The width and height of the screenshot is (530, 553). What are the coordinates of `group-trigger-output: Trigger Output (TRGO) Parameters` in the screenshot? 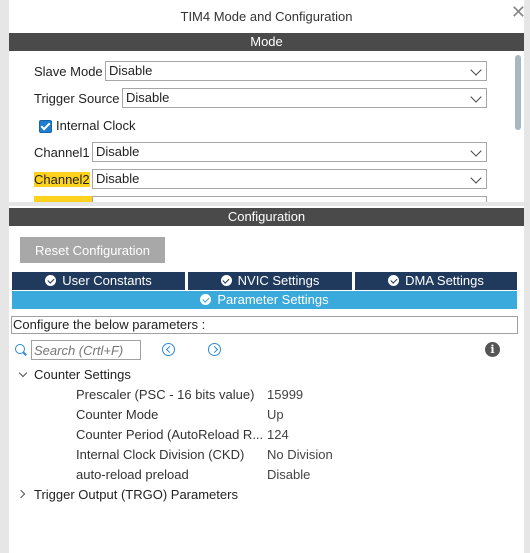 It's located at (136, 494).